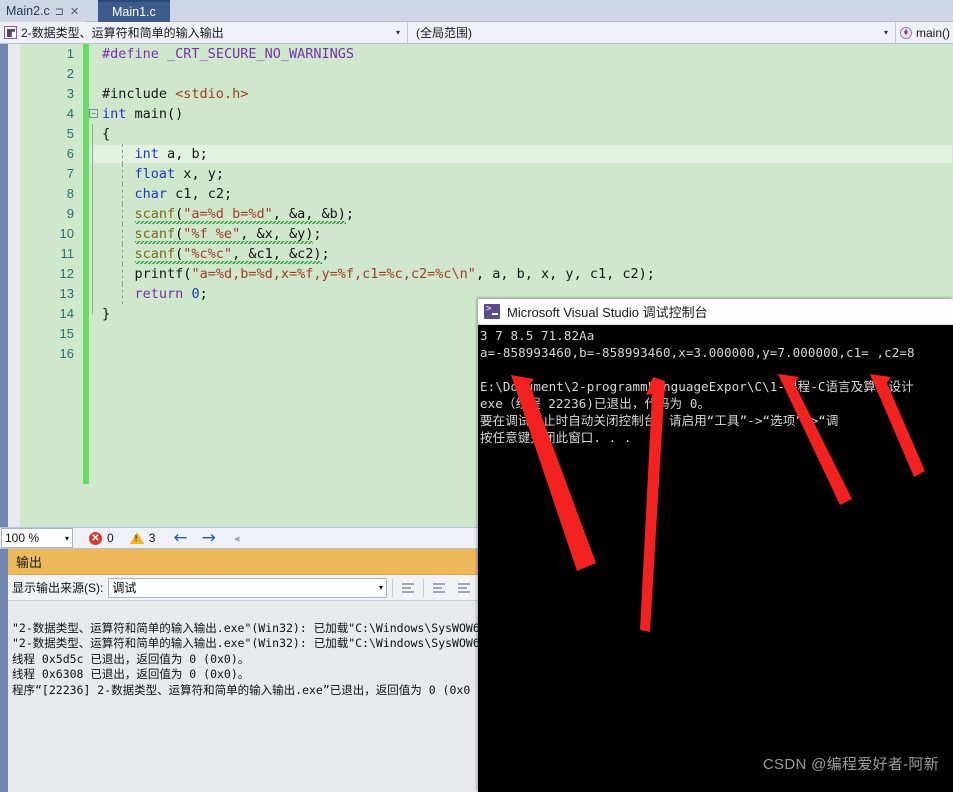 This screenshot has width=953, height=792. I want to click on watermark: CSDN @编程爱好者-阿新, so click(850, 764).